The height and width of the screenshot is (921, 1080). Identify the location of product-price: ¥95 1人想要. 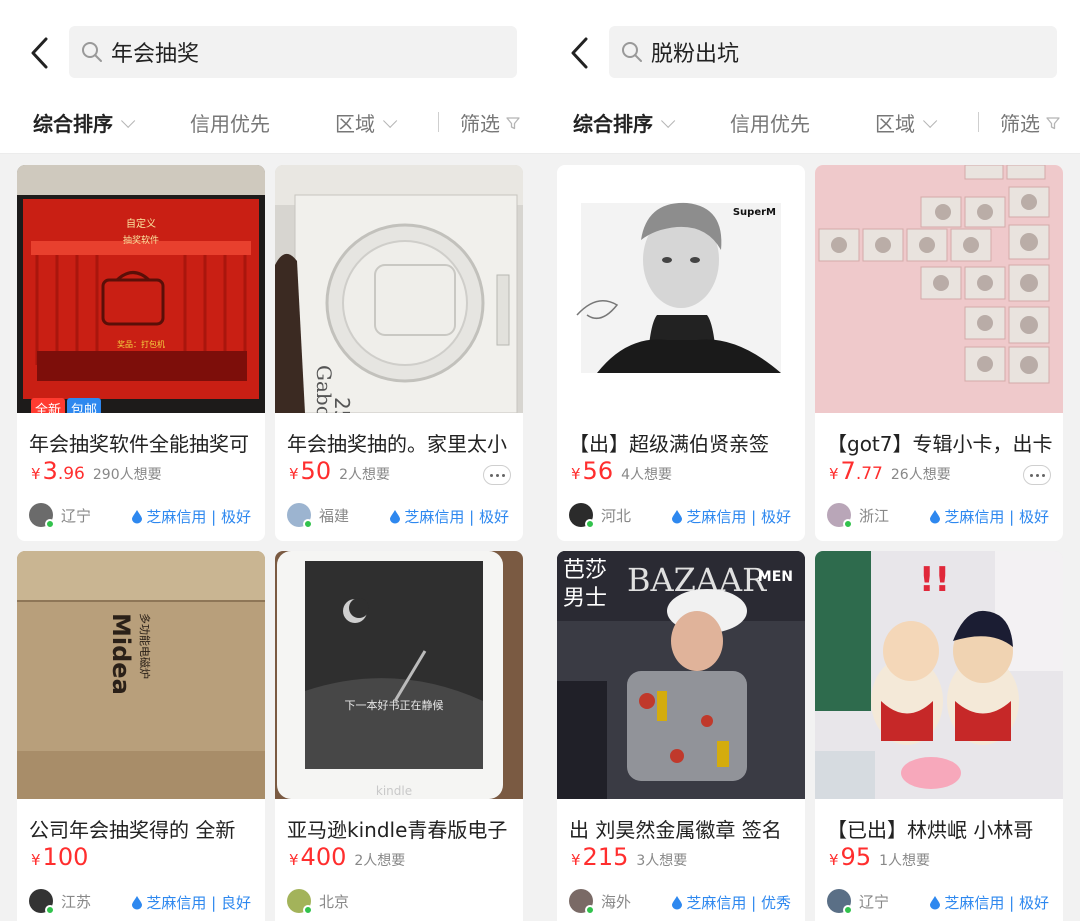
(880, 857).